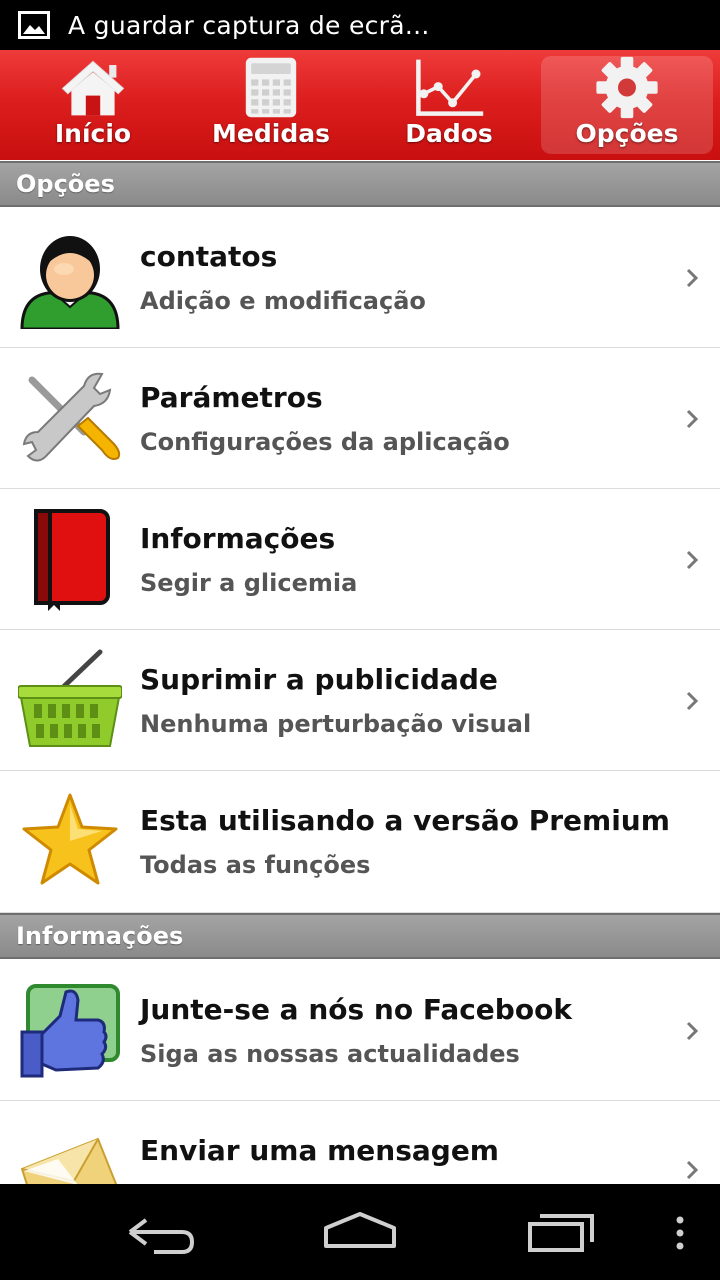 This screenshot has width=720, height=1280. I want to click on item-subtitle: Siga as nossas actualidades, so click(330, 1054).